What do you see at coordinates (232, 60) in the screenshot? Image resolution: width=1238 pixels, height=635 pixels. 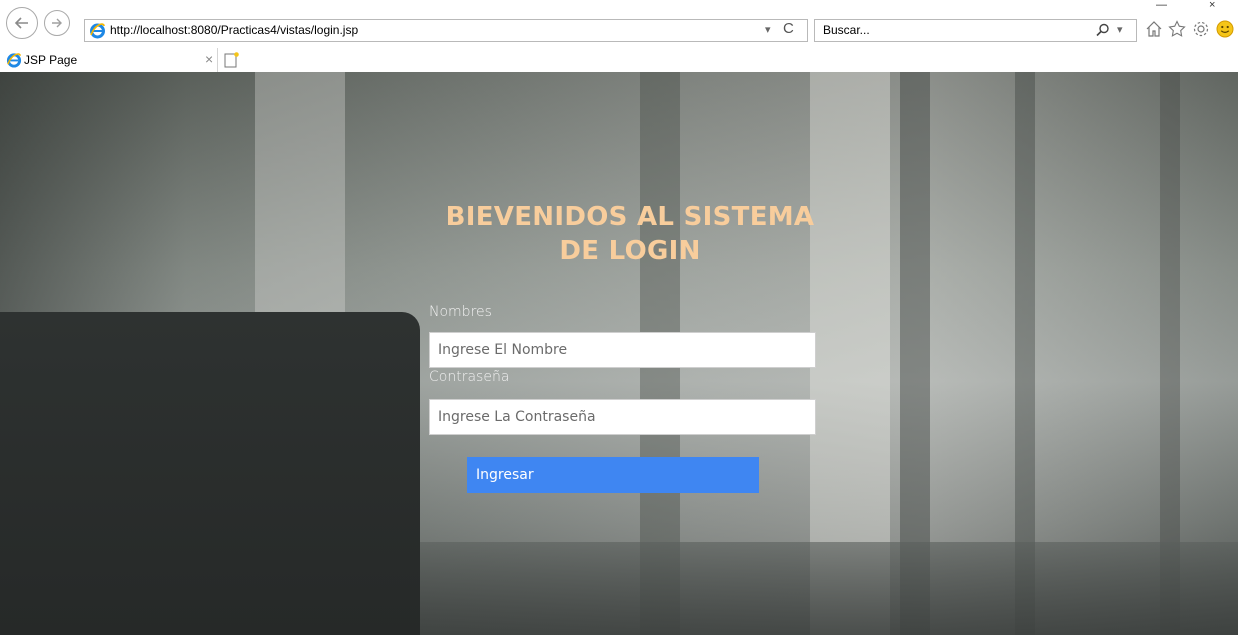 I see `new-tab-icon` at bounding box center [232, 60].